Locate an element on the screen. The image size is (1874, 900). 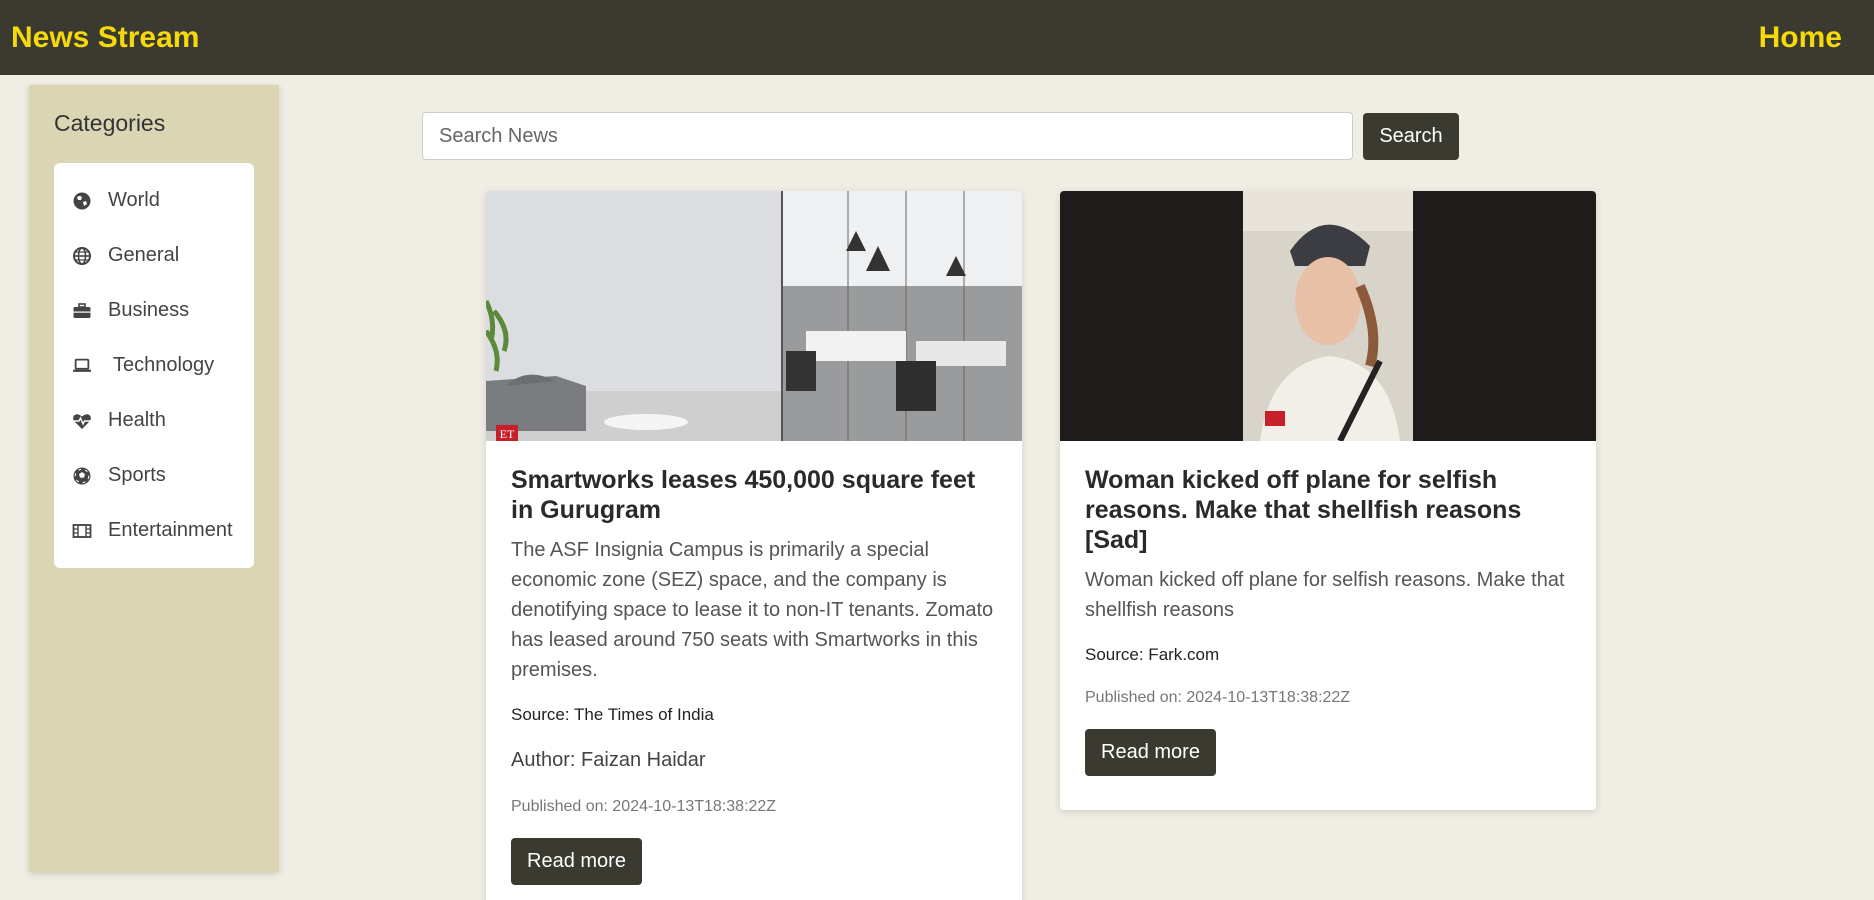
article-source: Source: The Times of India is located at coordinates (612, 714).